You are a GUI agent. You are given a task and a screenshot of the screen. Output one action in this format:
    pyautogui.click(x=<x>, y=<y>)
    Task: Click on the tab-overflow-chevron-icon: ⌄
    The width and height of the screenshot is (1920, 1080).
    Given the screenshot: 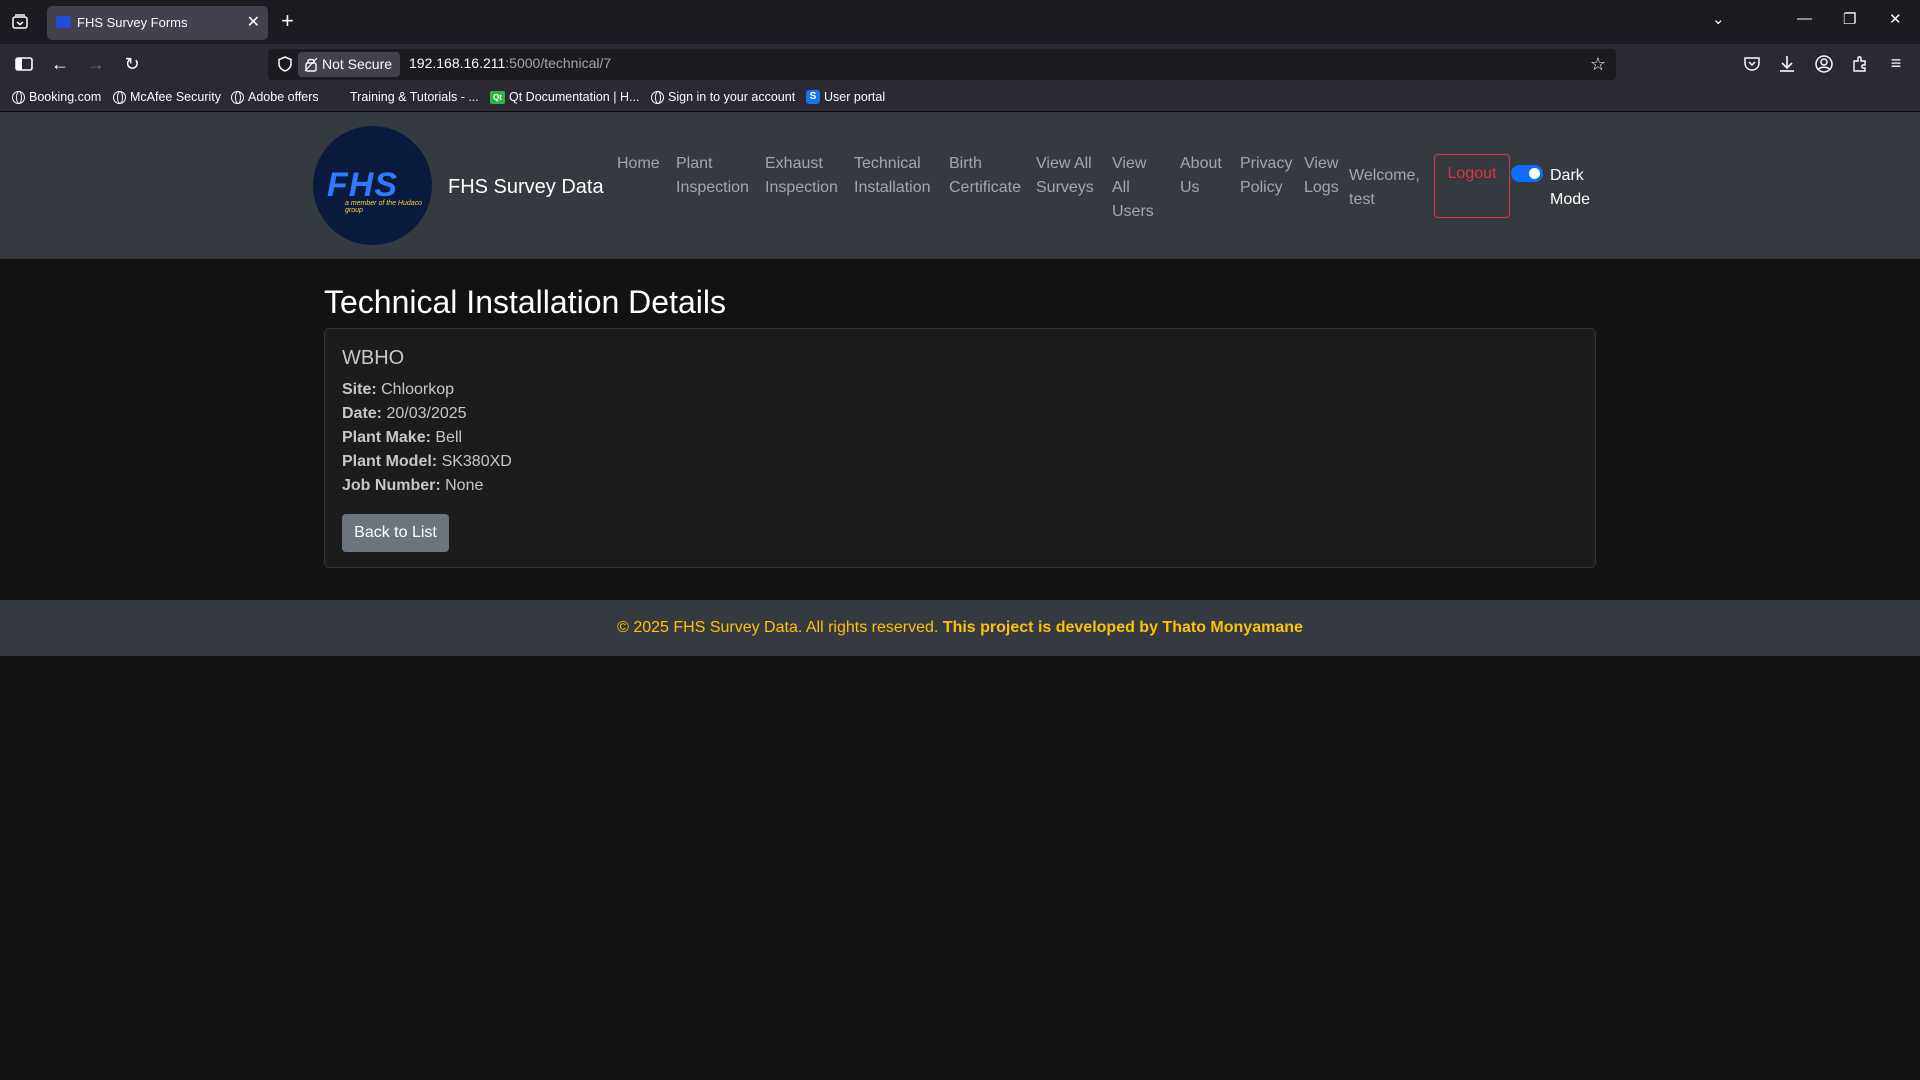 What is the action you would take?
    pyautogui.click(x=1718, y=19)
    